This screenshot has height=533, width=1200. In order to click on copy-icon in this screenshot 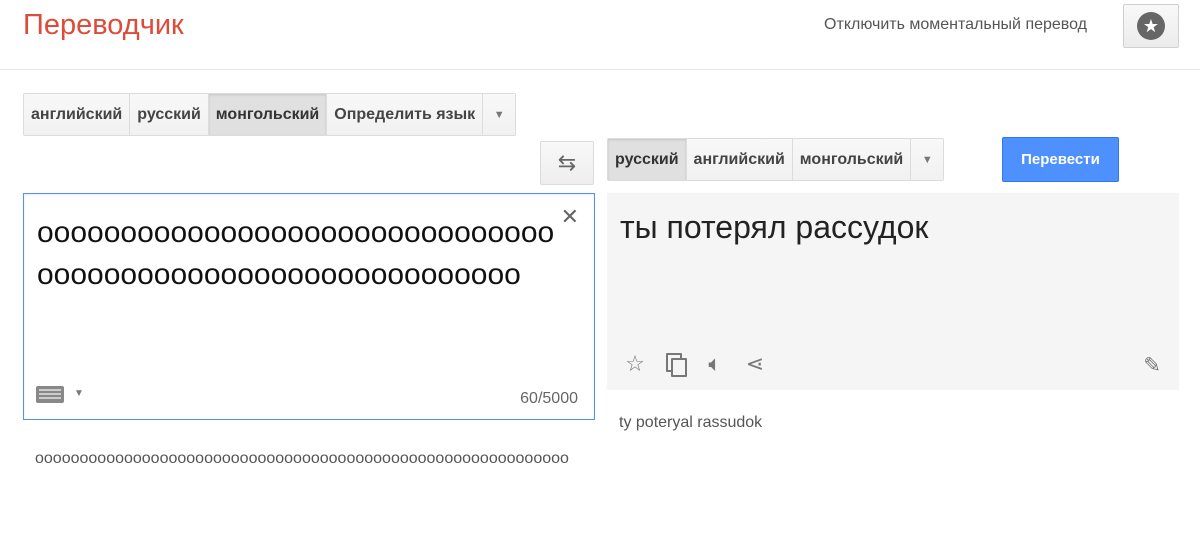, I will do `click(675, 364)`.